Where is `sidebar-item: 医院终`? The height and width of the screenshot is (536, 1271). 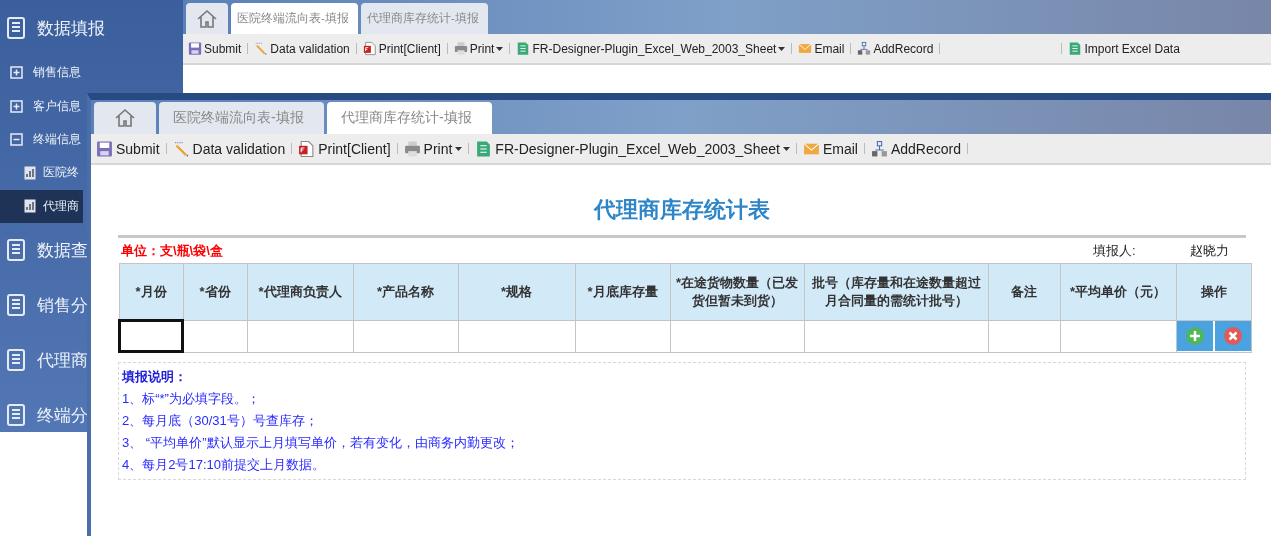
sidebar-item: 医院终 is located at coordinates (41, 173).